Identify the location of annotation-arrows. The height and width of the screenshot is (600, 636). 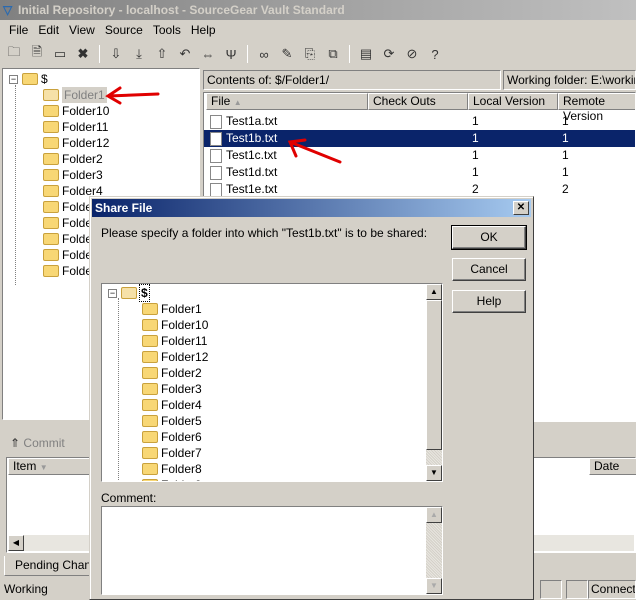
(223, 125).